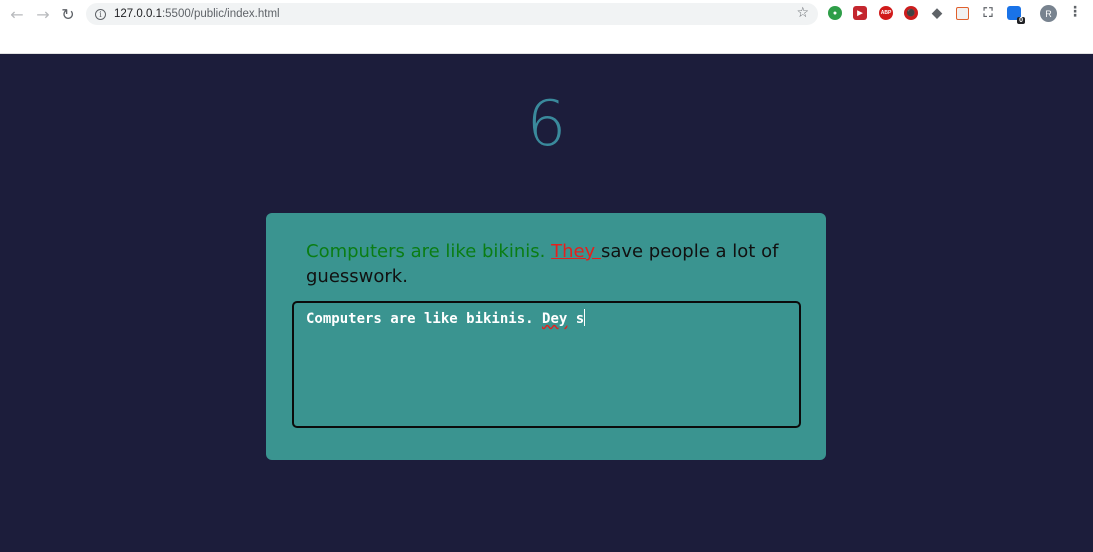 This screenshot has height=552, width=1093. Describe the element at coordinates (555, 319) in the screenshot. I see `input-misspelled-word: Dey` at that location.